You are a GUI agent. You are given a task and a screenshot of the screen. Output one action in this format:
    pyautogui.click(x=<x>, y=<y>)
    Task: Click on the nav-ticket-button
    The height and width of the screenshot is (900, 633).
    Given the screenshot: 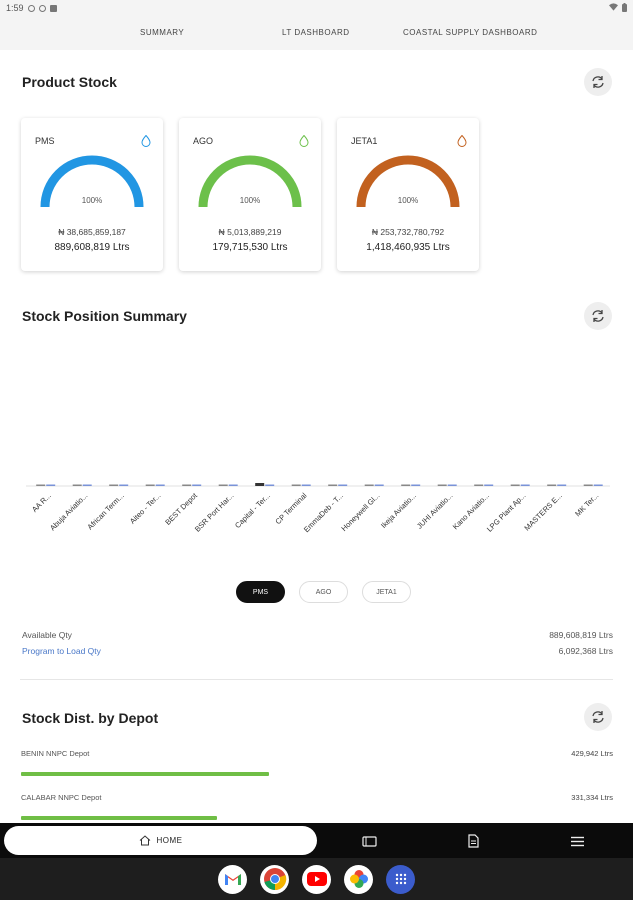 What is the action you would take?
    pyautogui.click(x=369, y=841)
    